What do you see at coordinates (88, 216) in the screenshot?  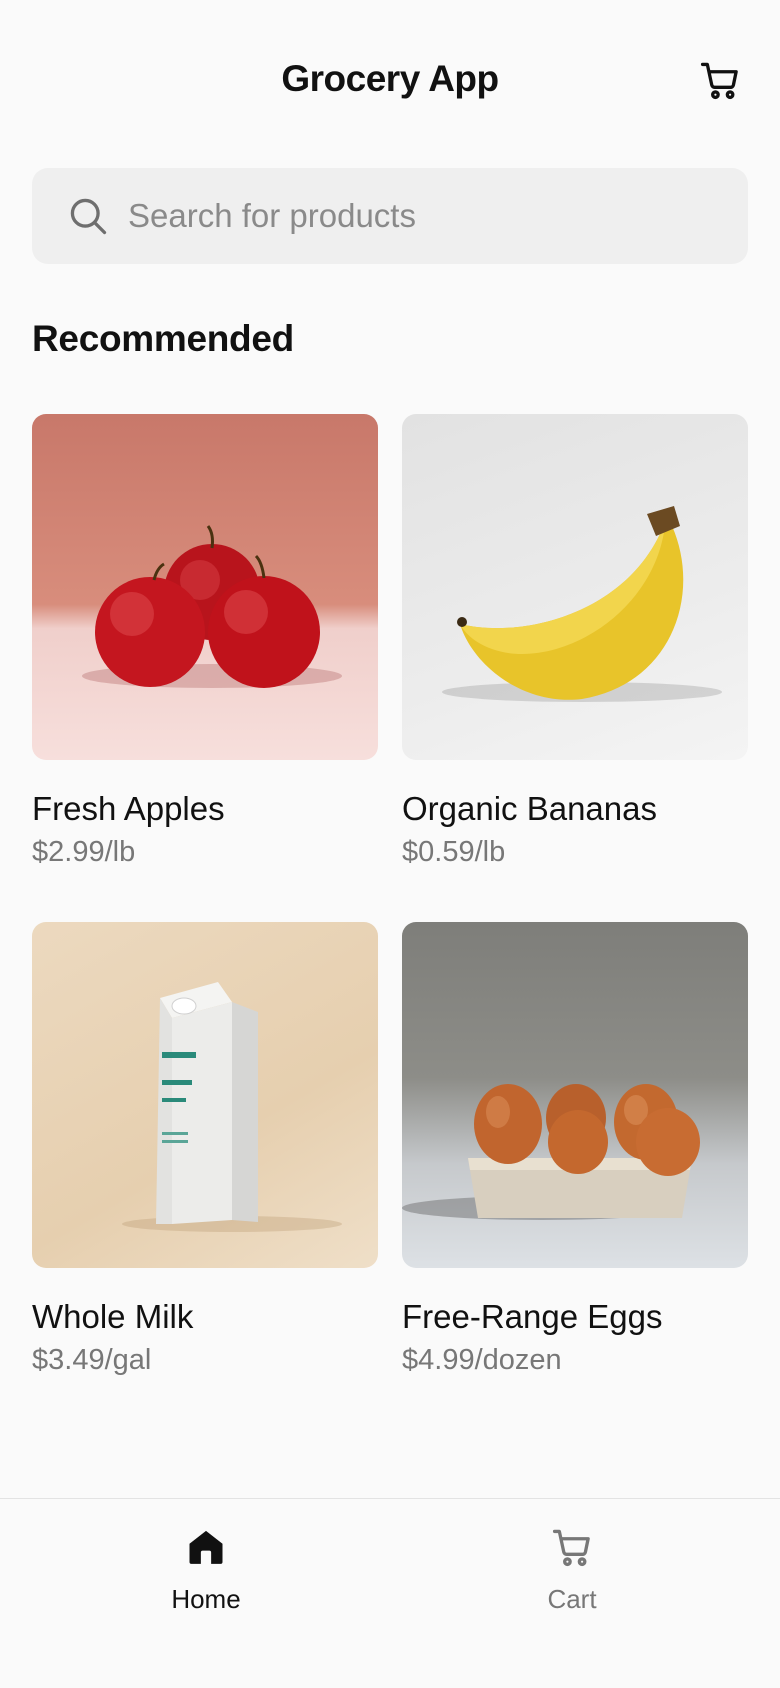 I see `search-icon` at bounding box center [88, 216].